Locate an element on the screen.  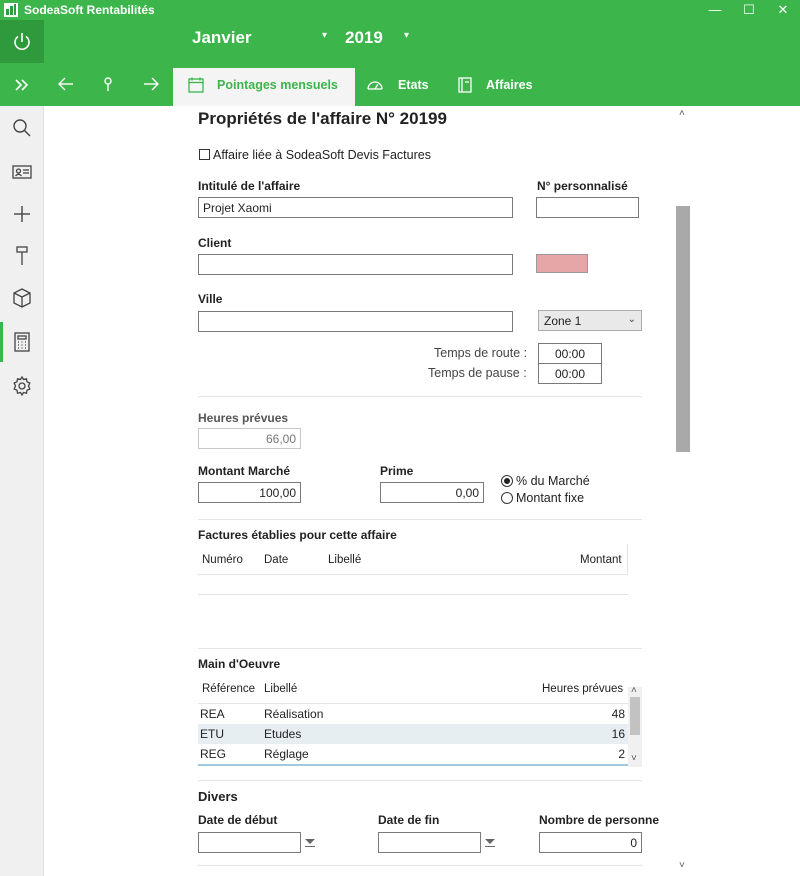
tab-label: Pointages mensuels is located at coordinates (277, 85).